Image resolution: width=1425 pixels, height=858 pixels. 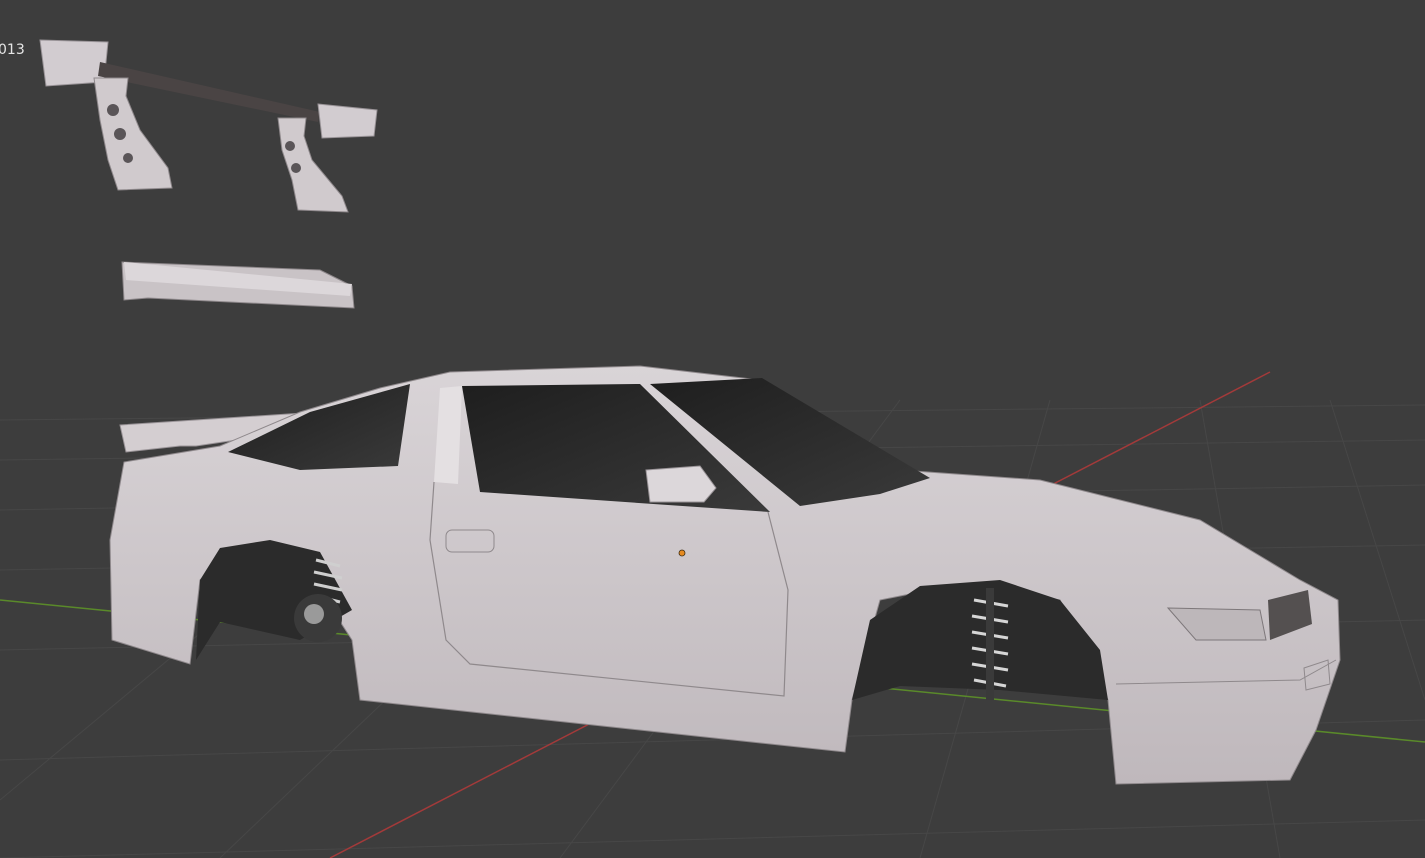 I want to click on object-name-label: 013, so click(x=12, y=50).